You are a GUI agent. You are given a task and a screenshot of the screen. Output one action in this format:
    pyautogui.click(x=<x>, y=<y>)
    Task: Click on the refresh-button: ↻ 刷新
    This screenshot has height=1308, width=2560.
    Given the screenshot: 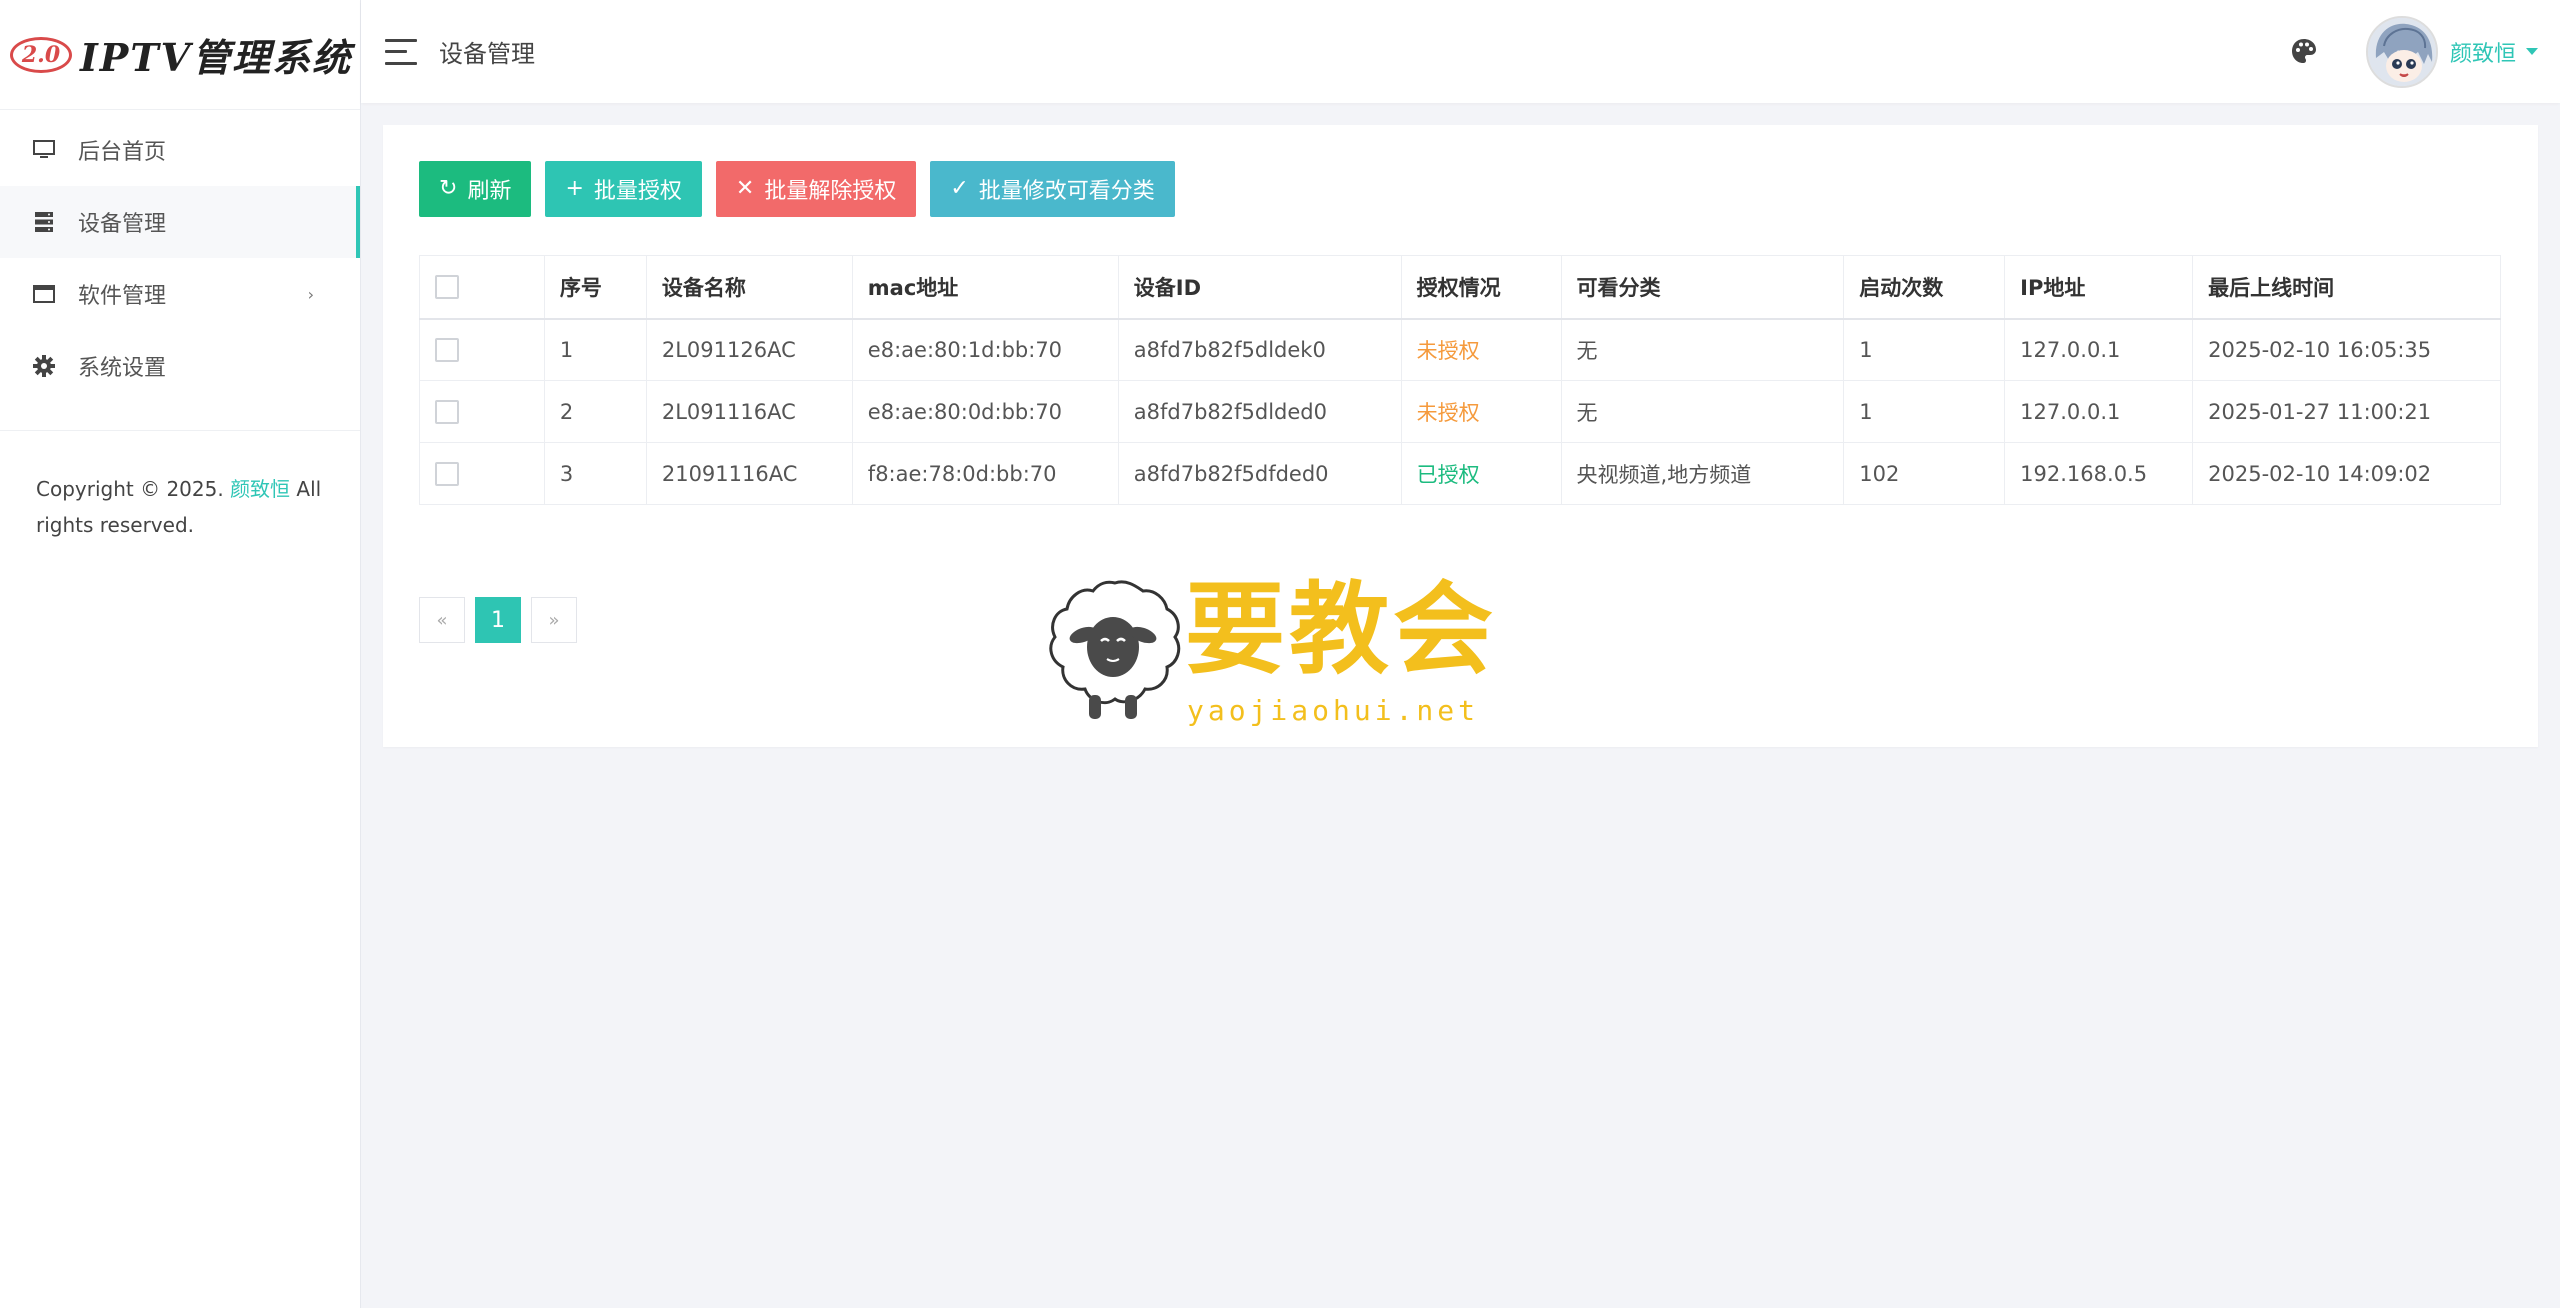 What is the action you would take?
    pyautogui.click(x=475, y=189)
    